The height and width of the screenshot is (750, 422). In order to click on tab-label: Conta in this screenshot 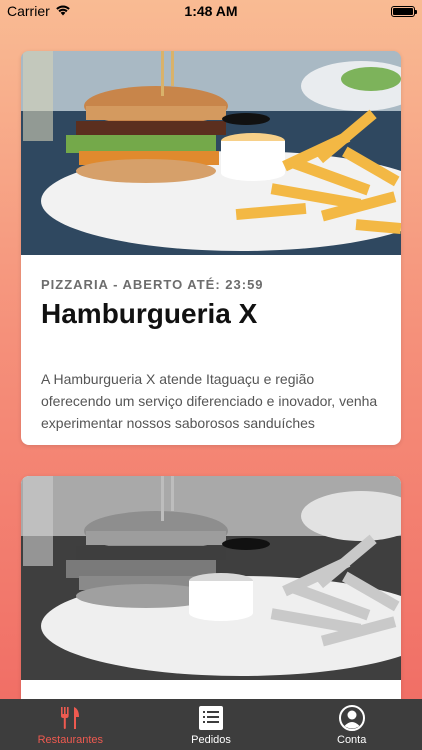, I will do `click(352, 740)`.